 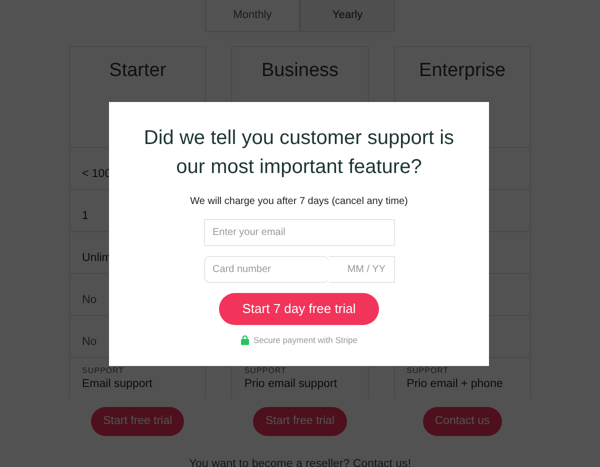 I want to click on feature-value: 1, so click(x=85, y=216).